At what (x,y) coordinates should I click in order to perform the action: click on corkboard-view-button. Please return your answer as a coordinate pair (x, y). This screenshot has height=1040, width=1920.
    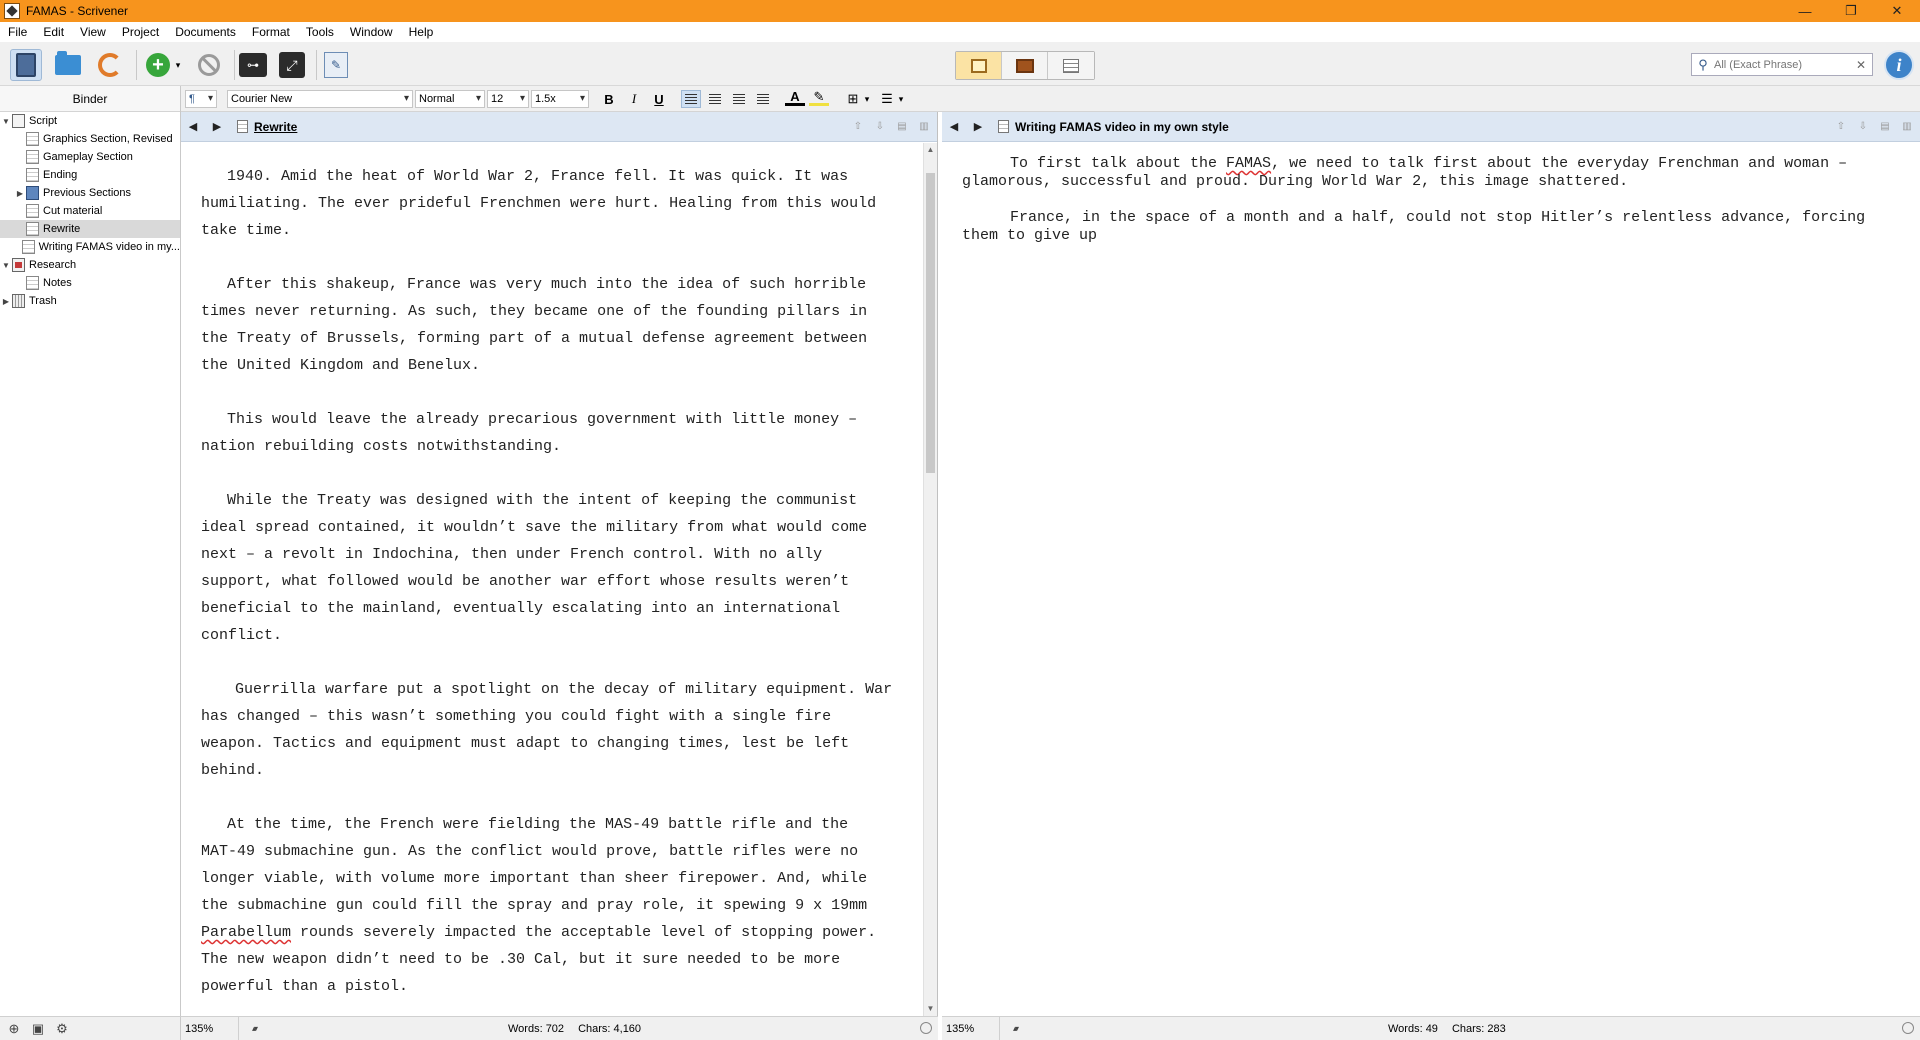
    Looking at the image, I should click on (1025, 65).